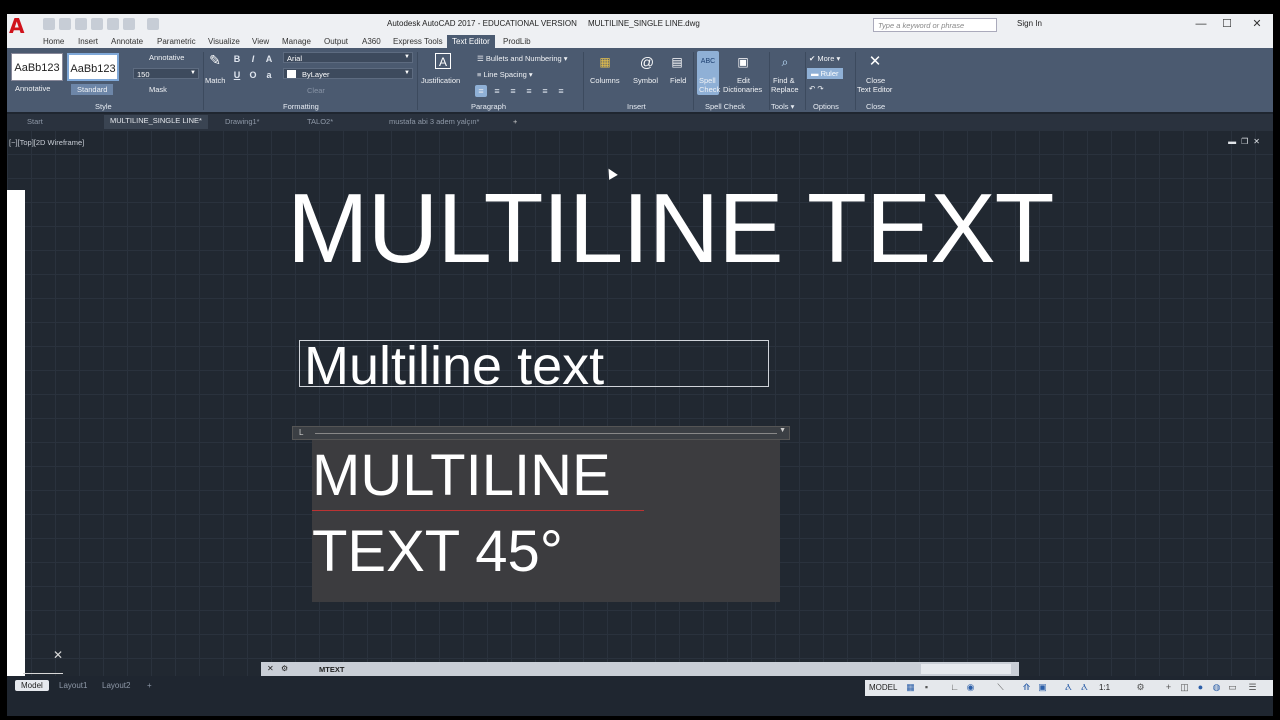  Describe the element at coordinates (1257, 24) in the screenshot. I see `close-window-button: ✕` at that location.